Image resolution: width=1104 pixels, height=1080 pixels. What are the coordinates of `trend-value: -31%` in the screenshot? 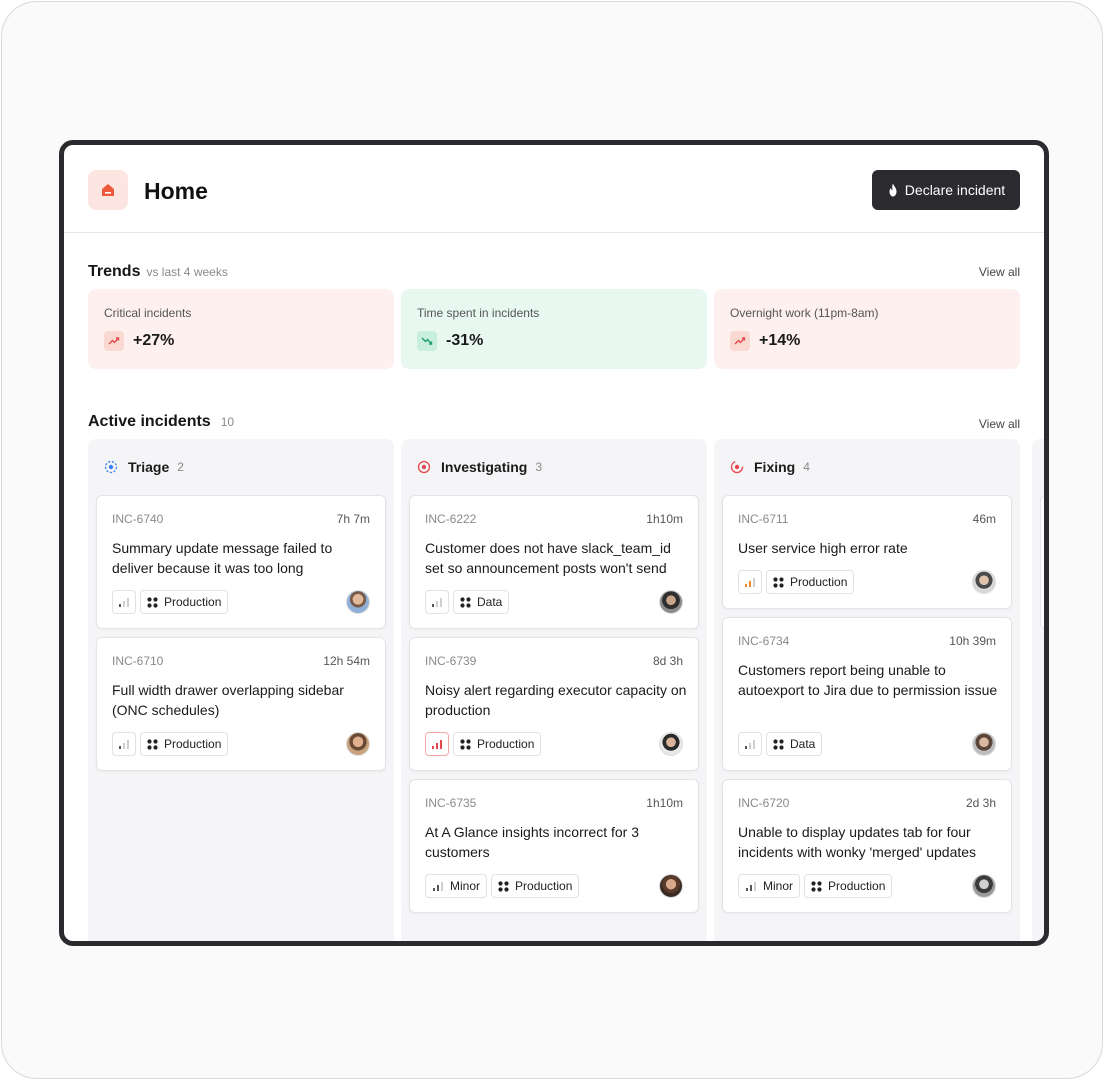 It's located at (465, 340).